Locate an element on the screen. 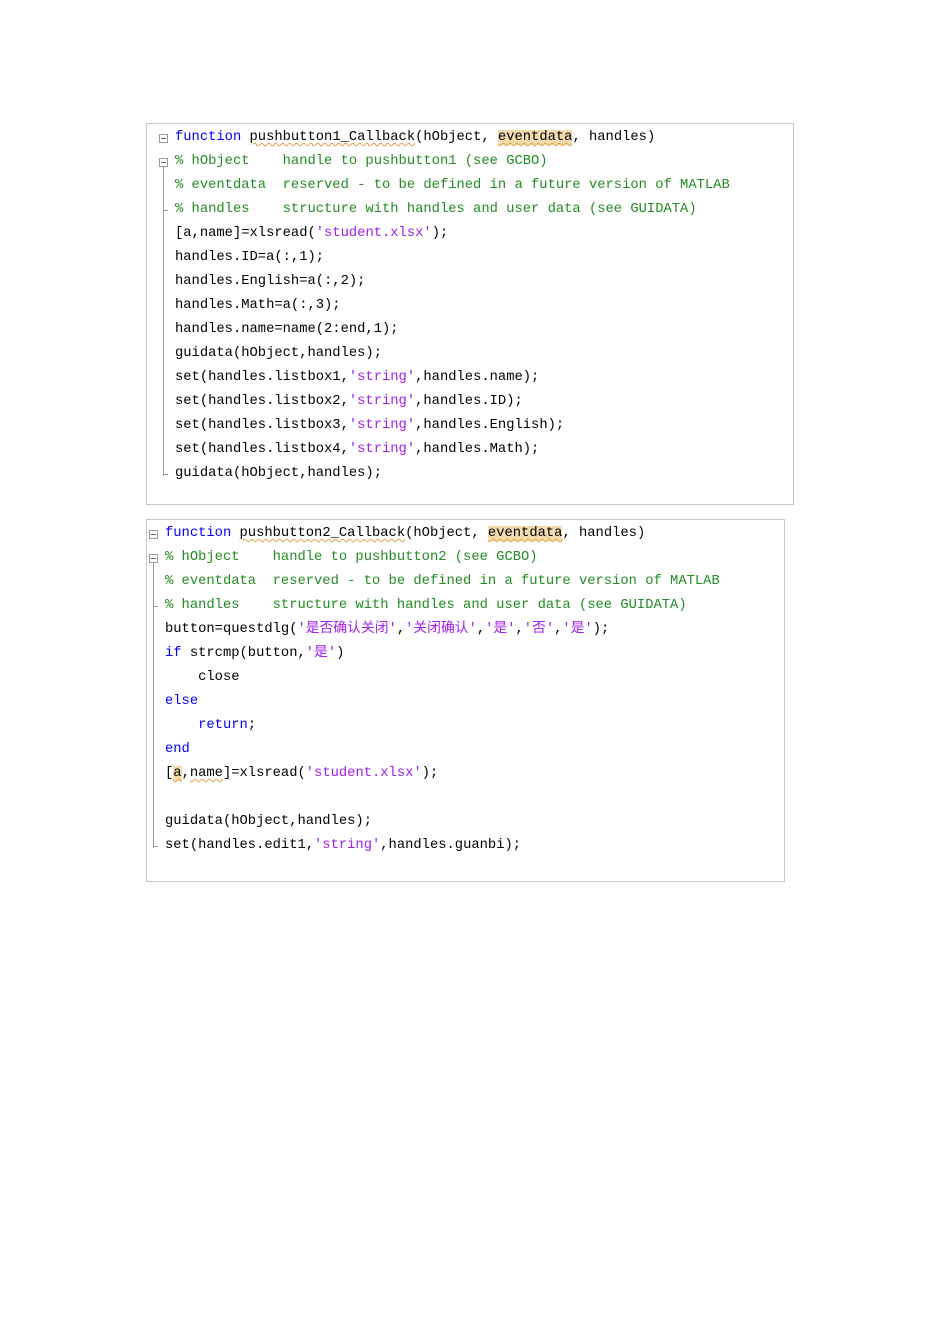 The image size is (950, 1344). code-token: set(handles.listbox4, is located at coordinates (262, 449).